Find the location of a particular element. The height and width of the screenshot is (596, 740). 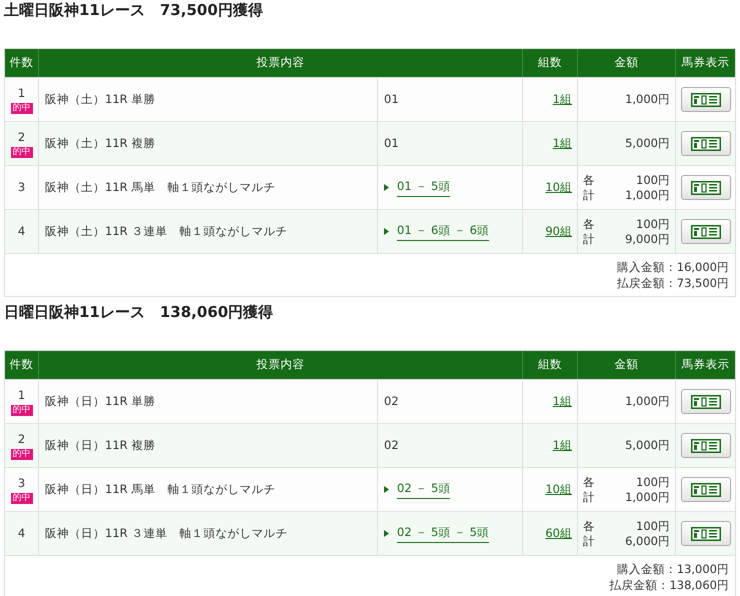

selection-link: 01 － 5頭 is located at coordinates (423, 188).